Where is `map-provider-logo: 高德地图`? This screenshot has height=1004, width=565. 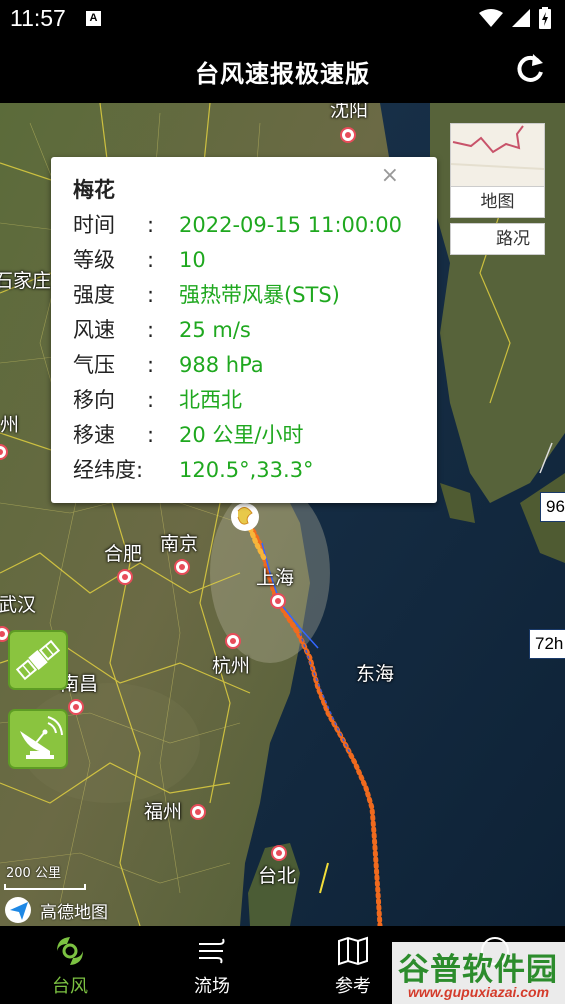
map-provider-logo: 高德地图 is located at coordinates (56, 910).